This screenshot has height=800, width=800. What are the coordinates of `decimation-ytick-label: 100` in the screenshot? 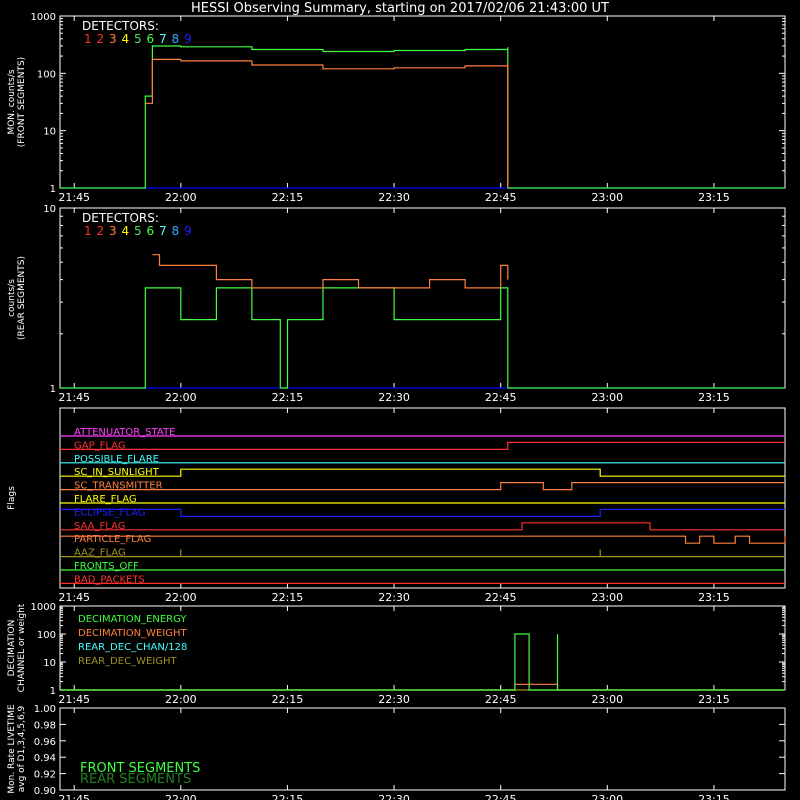 It's located at (46, 635).